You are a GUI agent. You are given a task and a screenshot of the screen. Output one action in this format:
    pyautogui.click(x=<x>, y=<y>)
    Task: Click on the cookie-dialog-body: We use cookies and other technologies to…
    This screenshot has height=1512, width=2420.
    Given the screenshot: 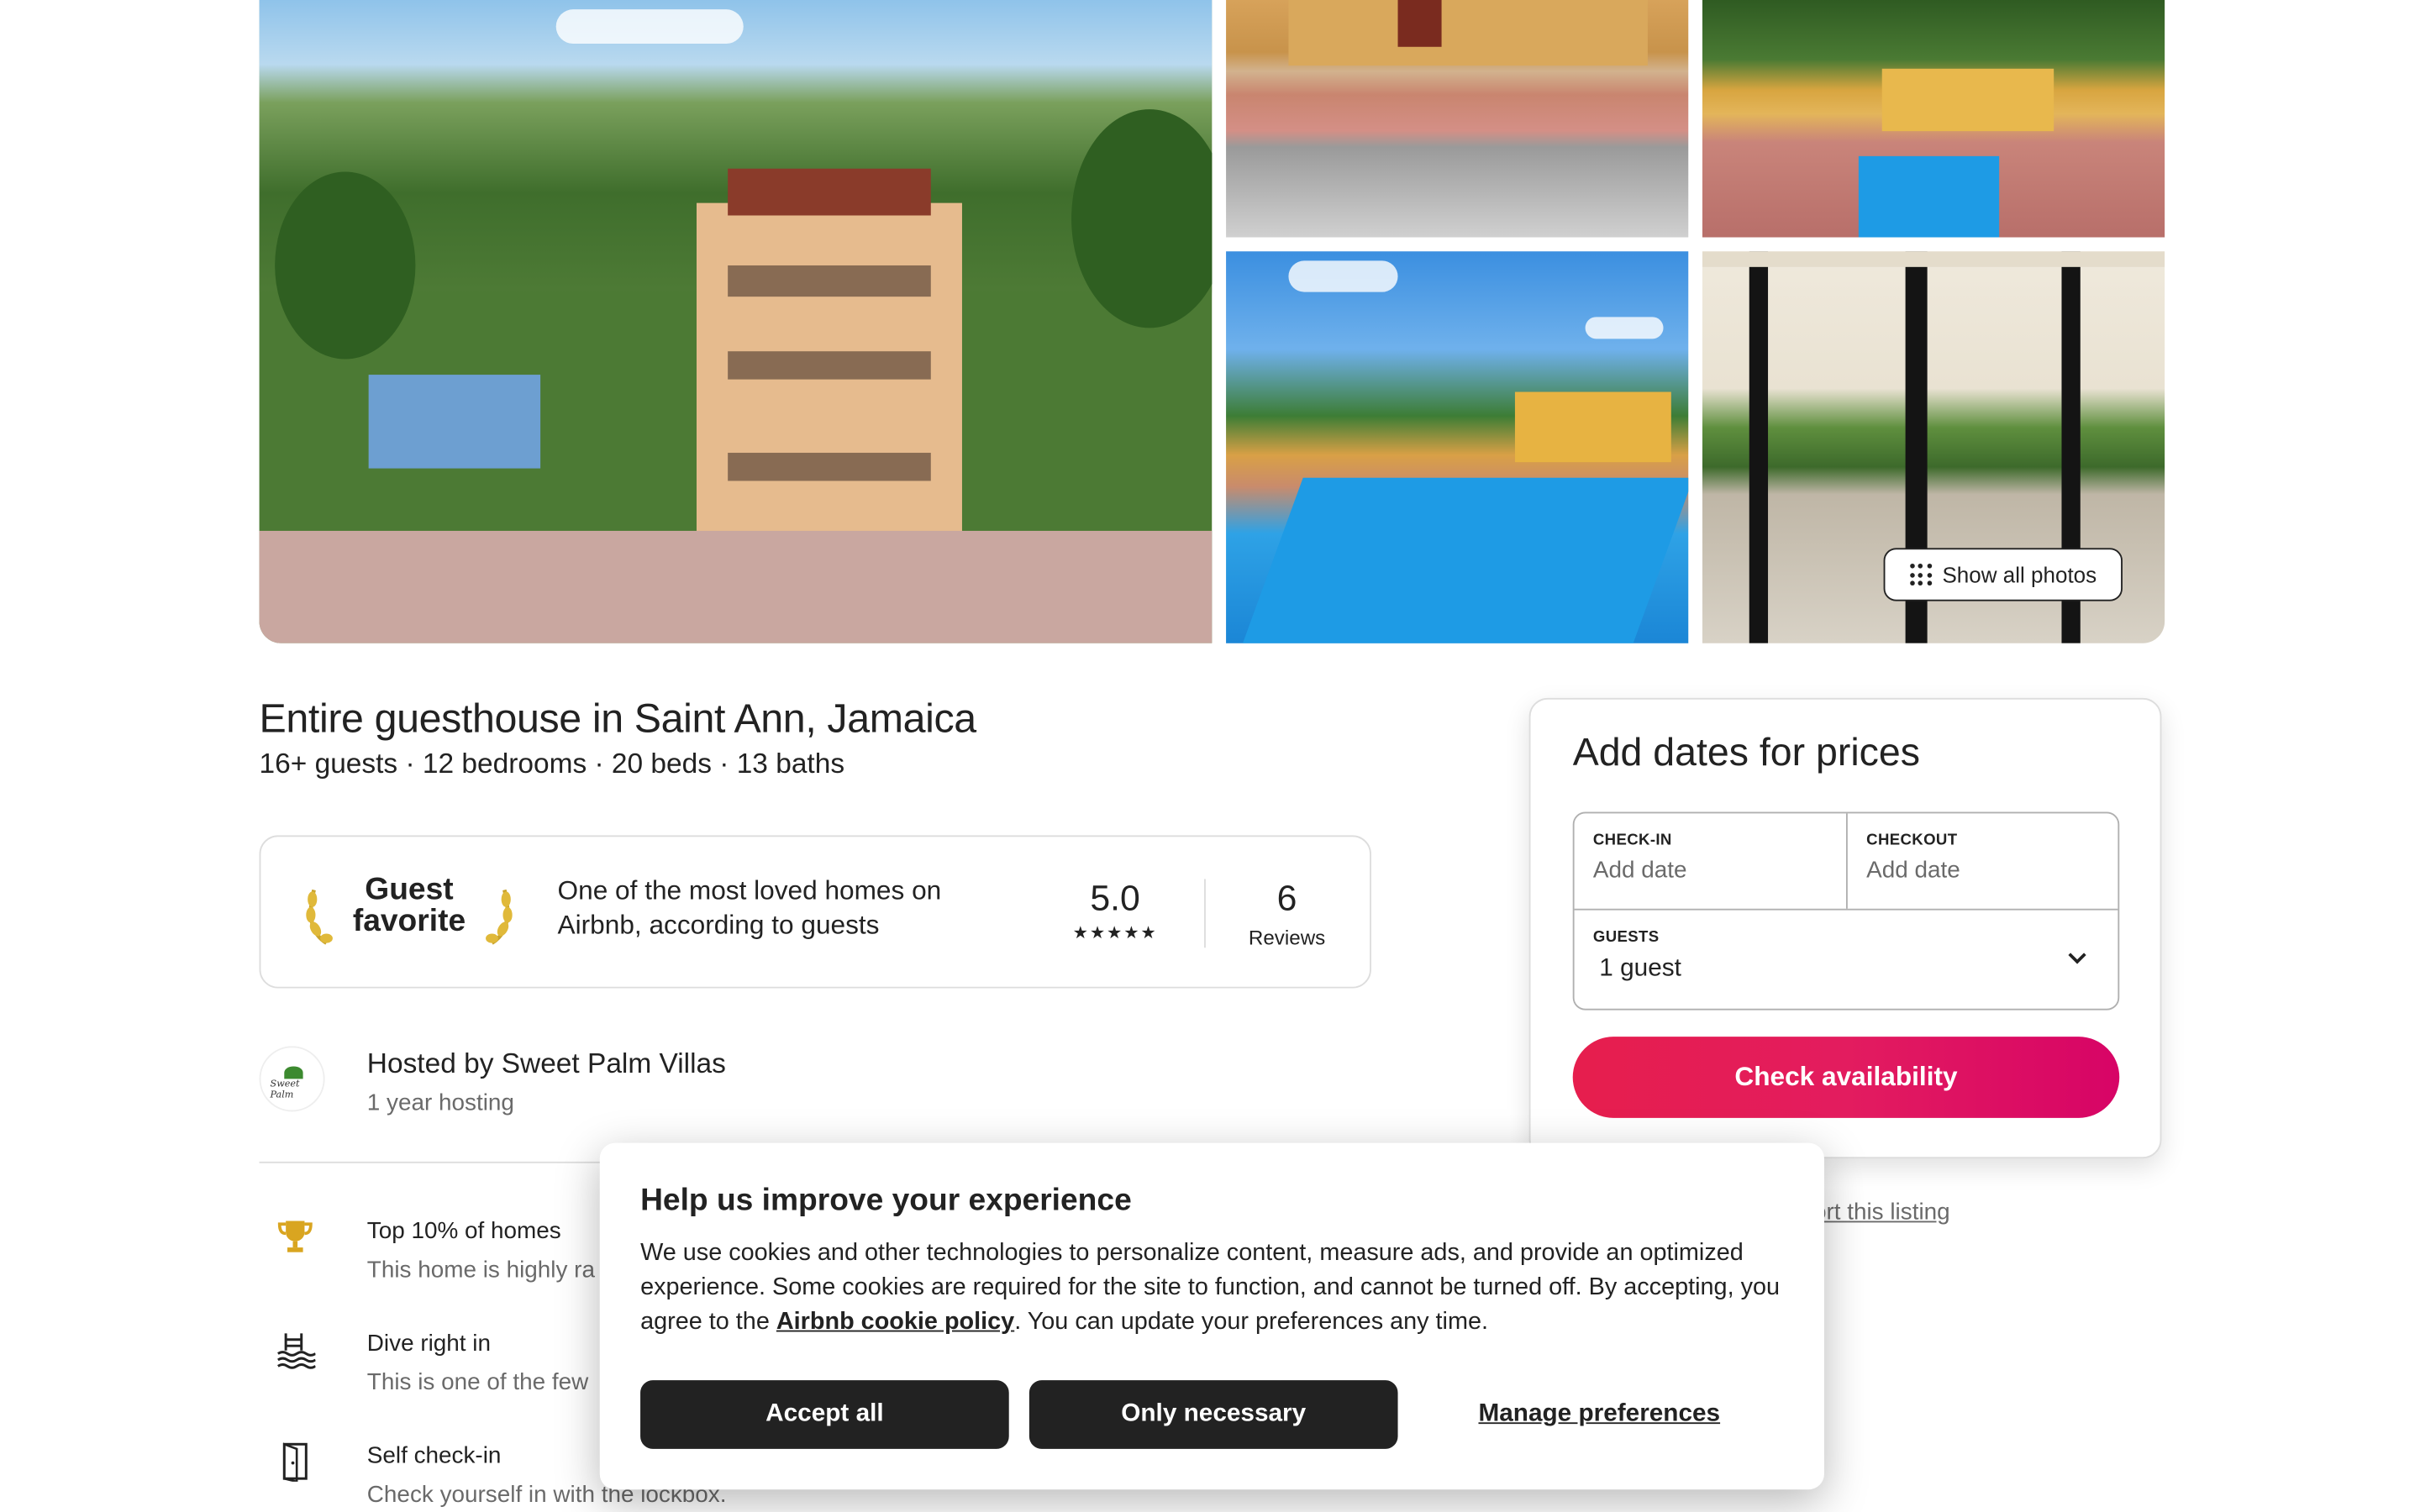 What is the action you would take?
    pyautogui.click(x=1210, y=1288)
    